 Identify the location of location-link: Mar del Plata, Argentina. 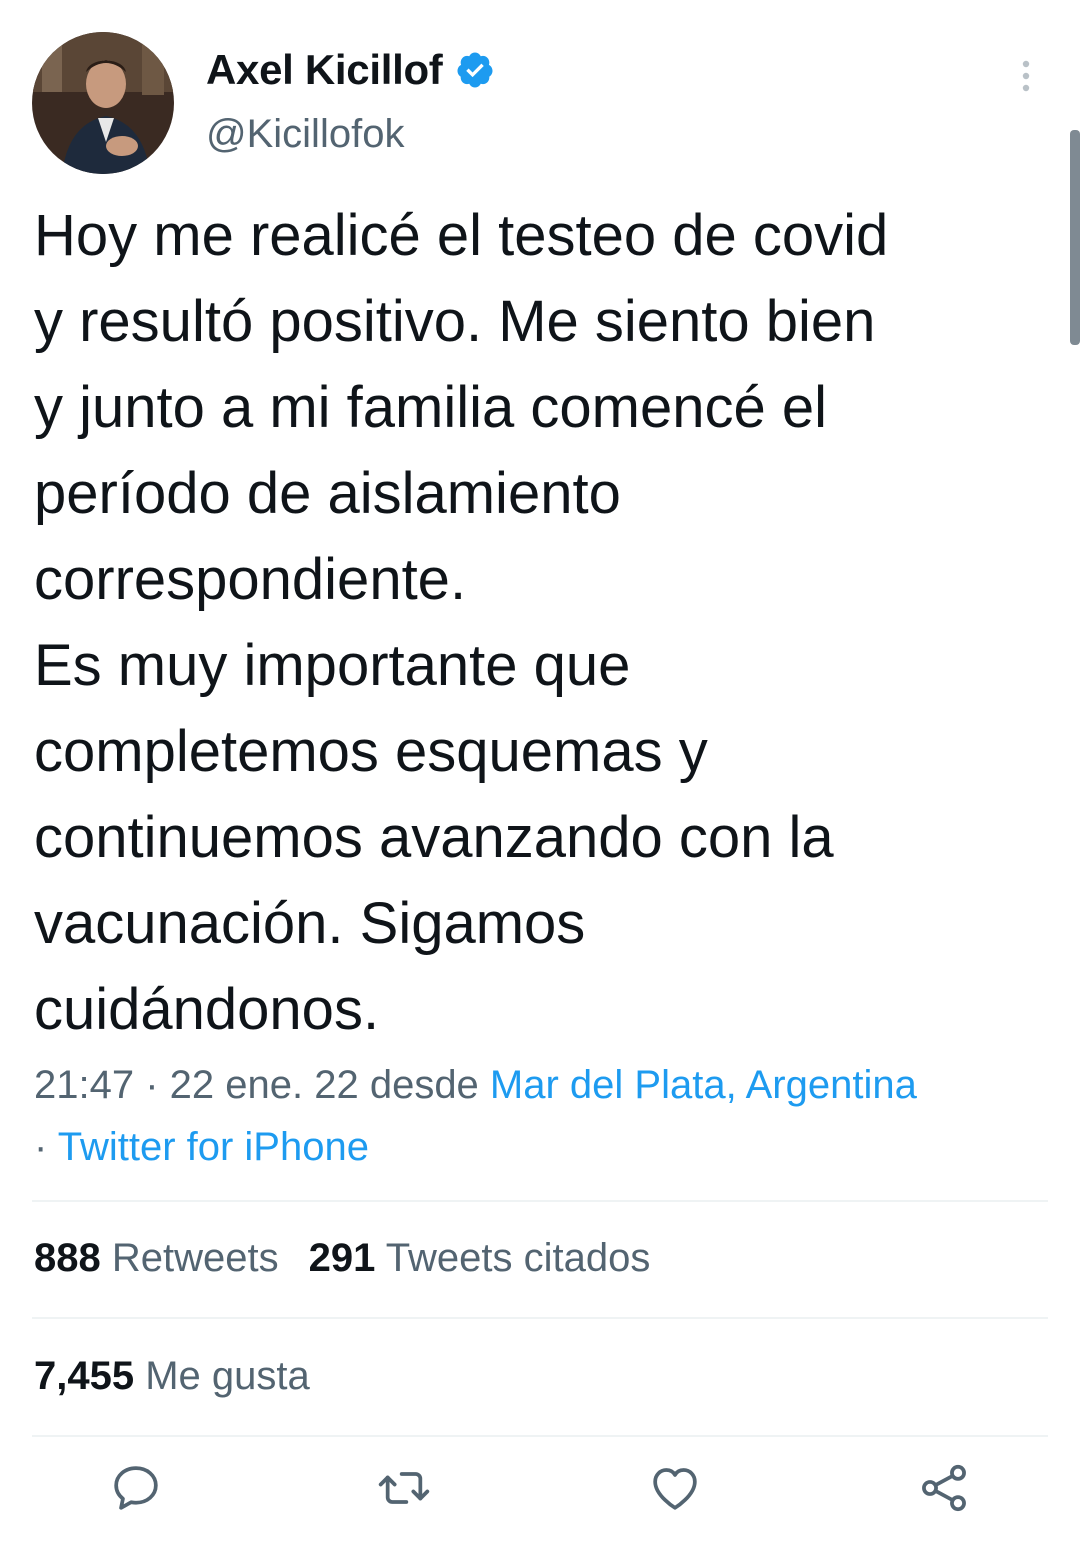
(703, 1085).